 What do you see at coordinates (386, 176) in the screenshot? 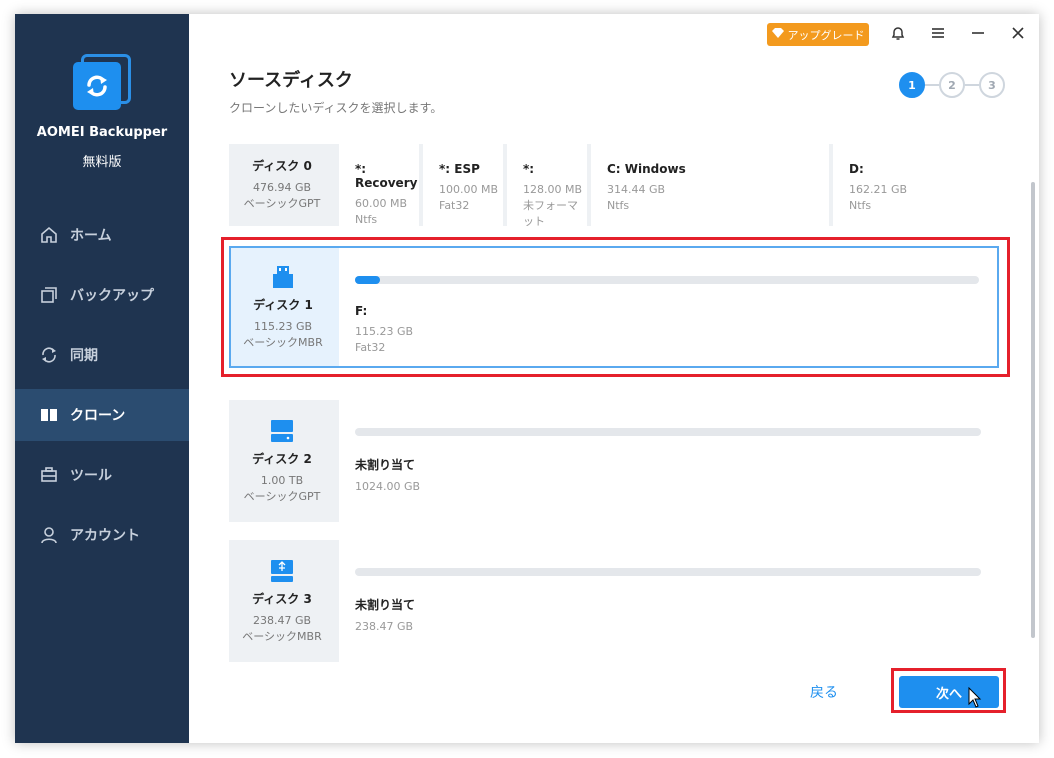
I see `partition-label: *: Recovery` at bounding box center [386, 176].